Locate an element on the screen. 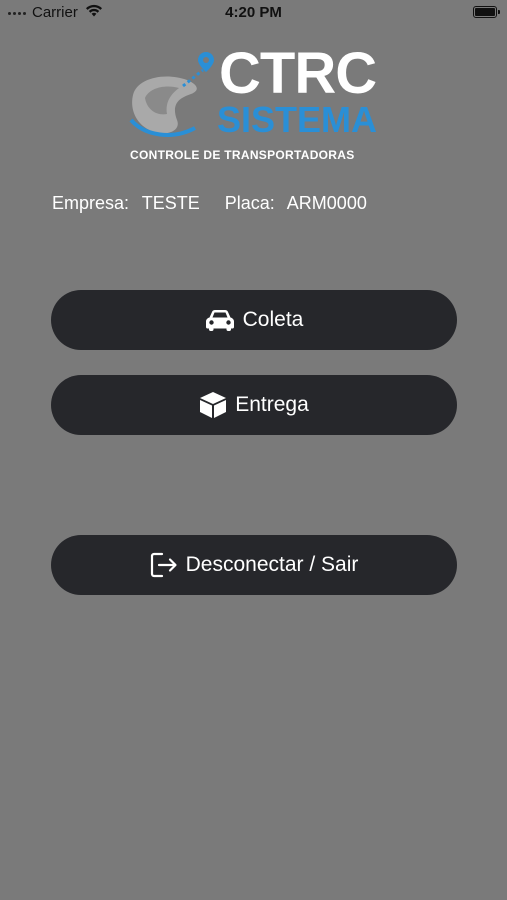 Image resolution: width=507 pixels, height=900 pixels. status-bar: Carrier 4:20 PM is located at coordinates (253, 13).